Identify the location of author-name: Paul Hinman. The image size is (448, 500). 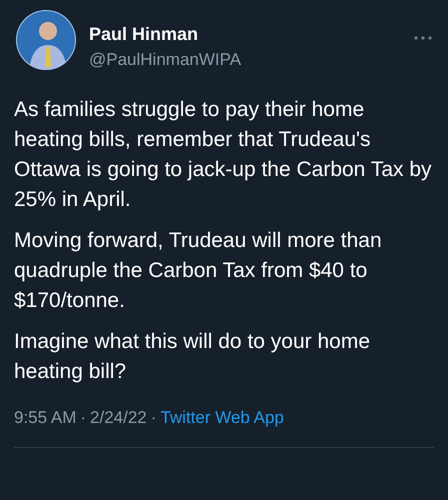
(165, 34).